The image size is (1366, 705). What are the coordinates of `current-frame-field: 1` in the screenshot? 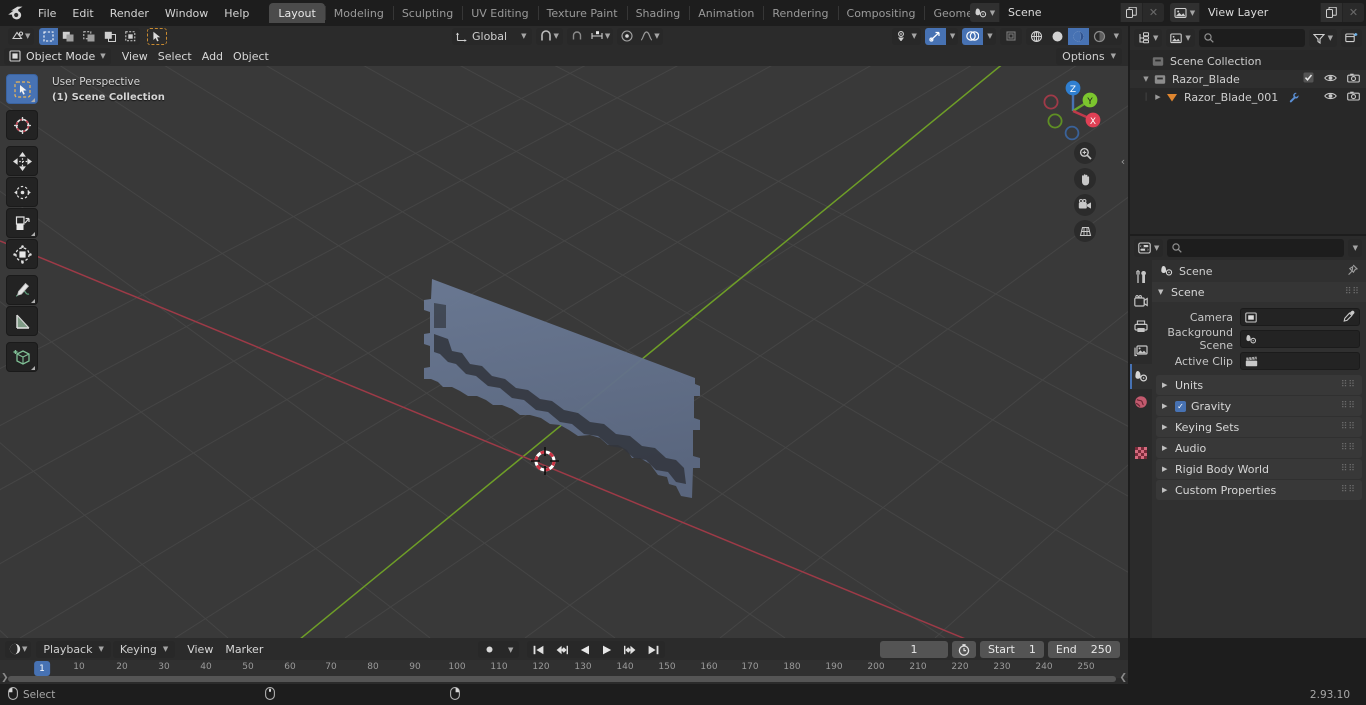 It's located at (914, 649).